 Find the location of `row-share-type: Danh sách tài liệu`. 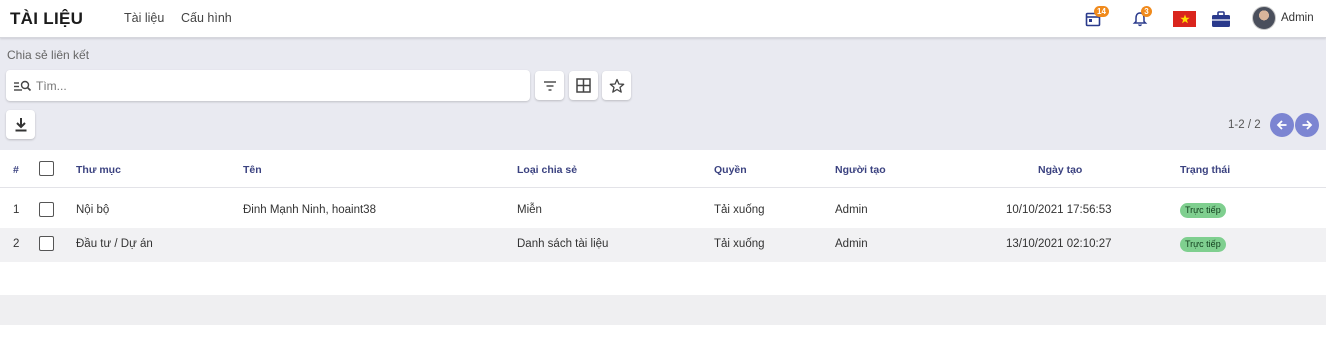

row-share-type: Danh sách tài liệu is located at coordinates (563, 244).